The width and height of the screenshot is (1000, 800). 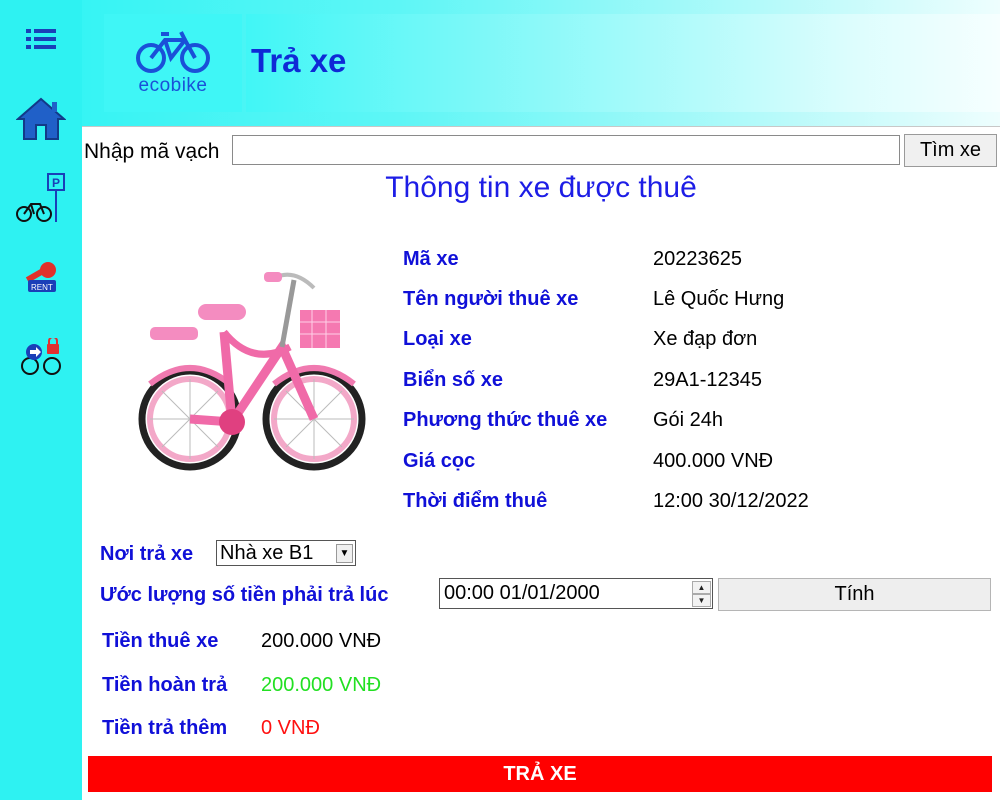 I want to click on estimate-time-value: 00:00 01/01/2000, so click(x=522, y=593).